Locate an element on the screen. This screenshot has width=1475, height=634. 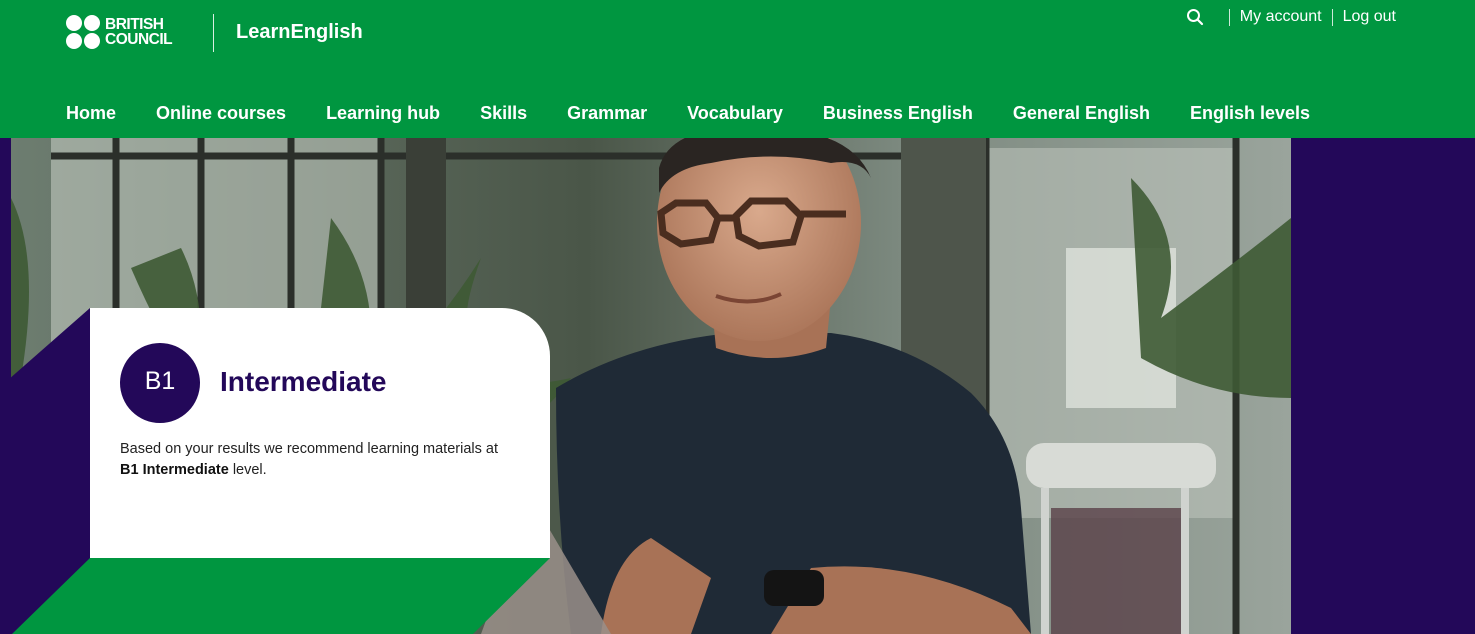
logo-dots-icon is located at coordinates (83, 32).